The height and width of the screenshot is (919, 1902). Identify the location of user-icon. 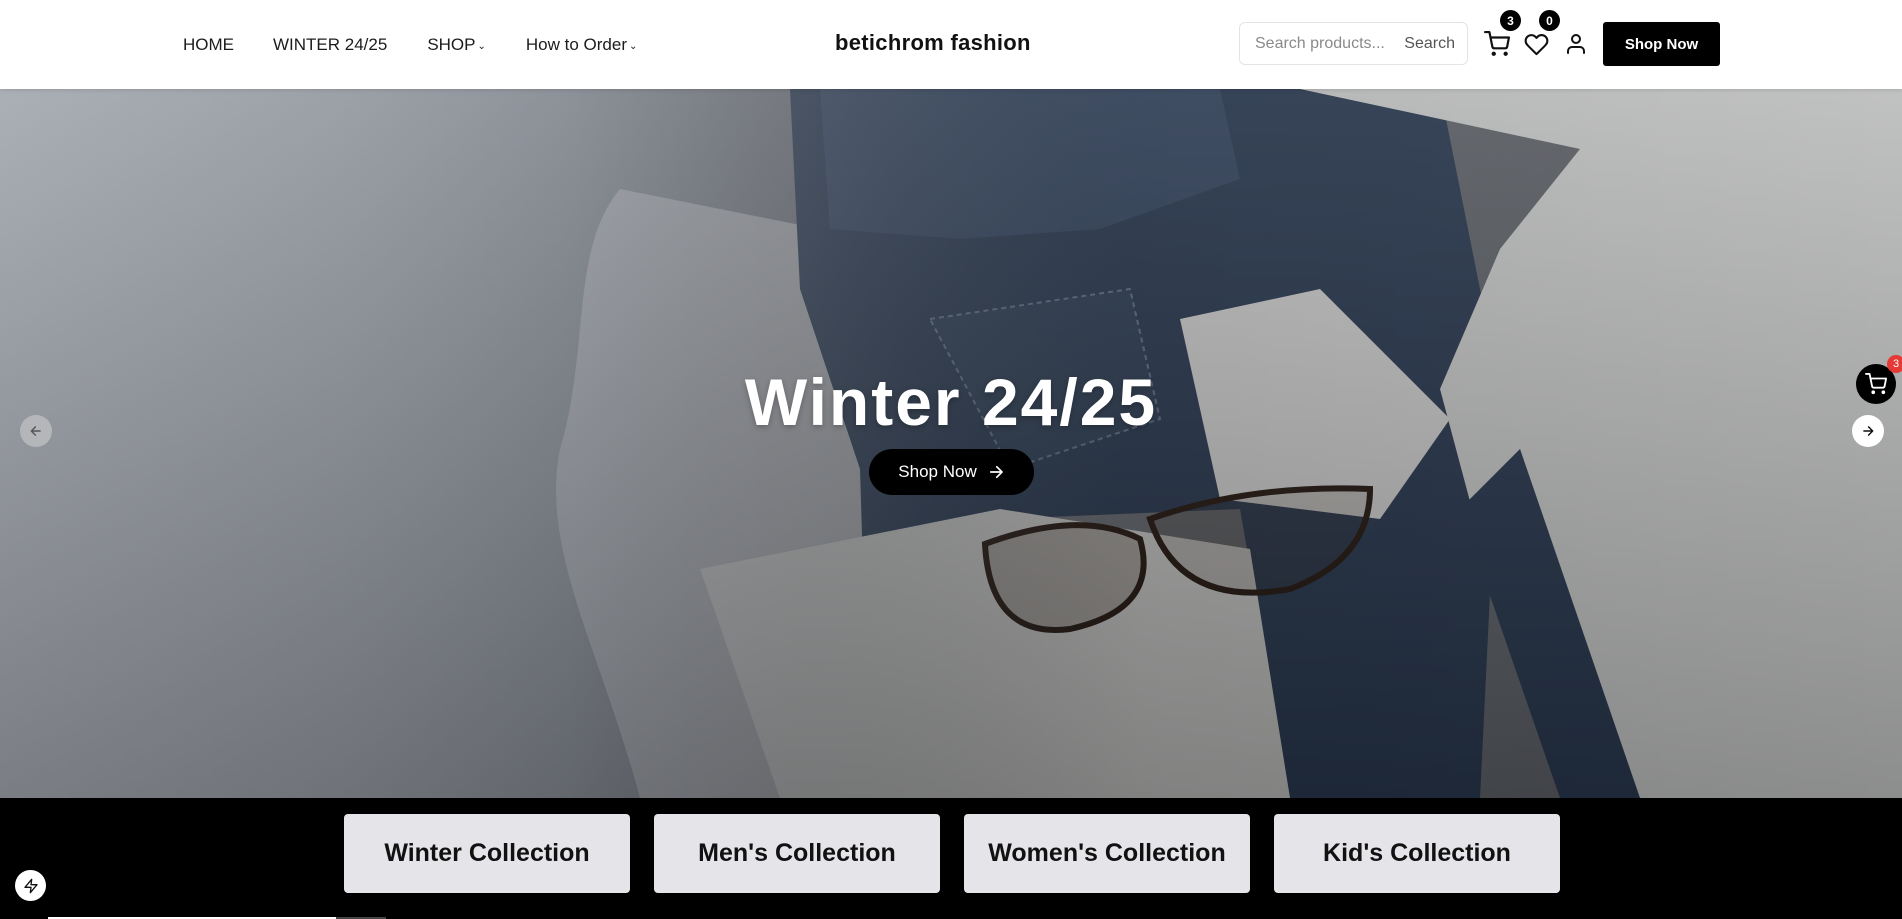
(1576, 44).